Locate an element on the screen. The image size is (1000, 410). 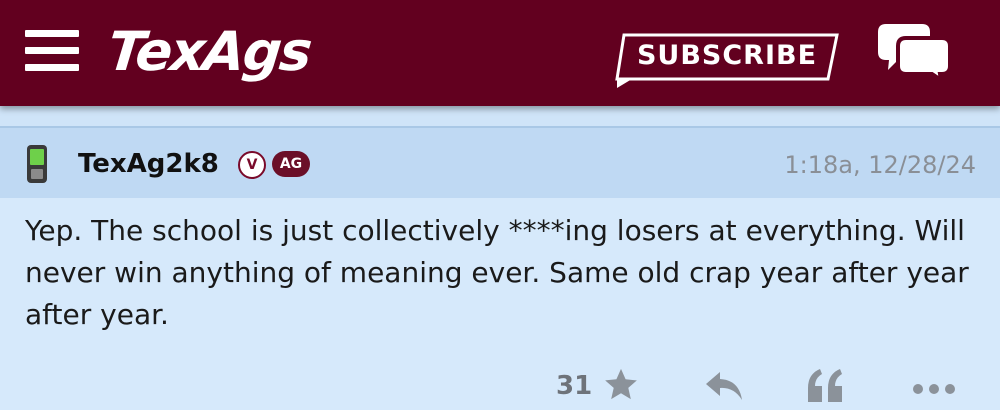
post-actions: 31 is located at coordinates (500, 387).